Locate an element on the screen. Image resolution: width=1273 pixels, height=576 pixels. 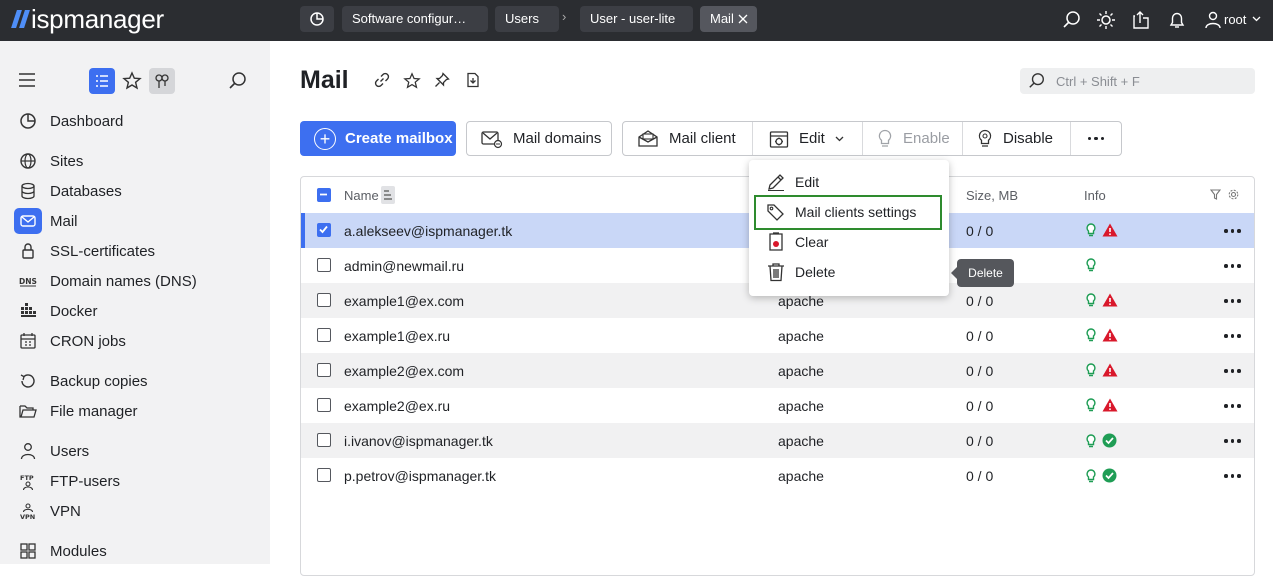
sidebar-item-mail: Mail is located at coordinates (134, 221).